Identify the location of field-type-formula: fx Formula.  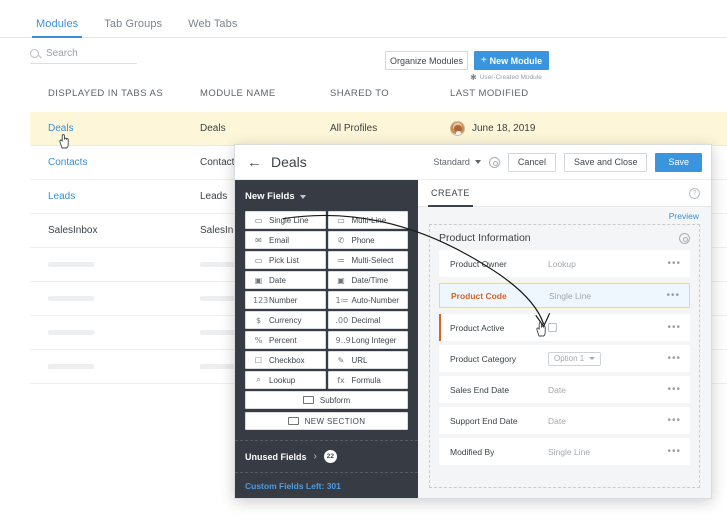
(367, 380).